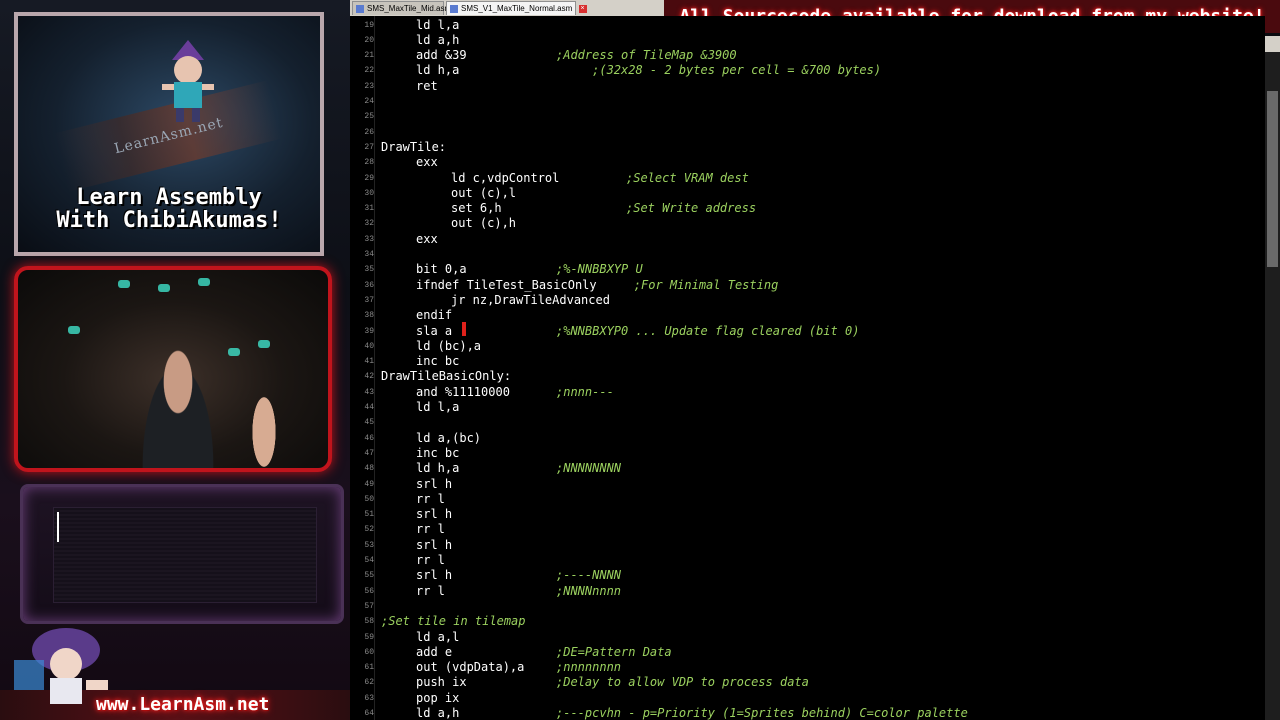  What do you see at coordinates (1272, 179) in the screenshot?
I see `scrollbar-thumb` at bounding box center [1272, 179].